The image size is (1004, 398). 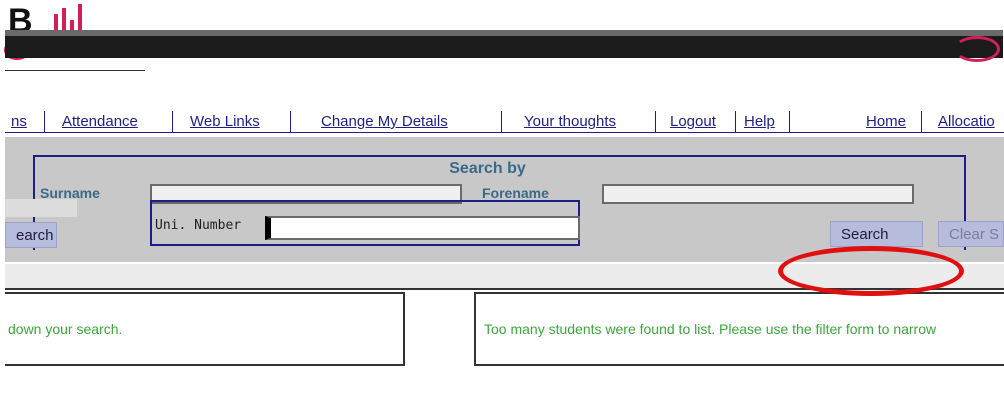 I want to click on nav-item-allocation: Allocatio, so click(x=966, y=122).